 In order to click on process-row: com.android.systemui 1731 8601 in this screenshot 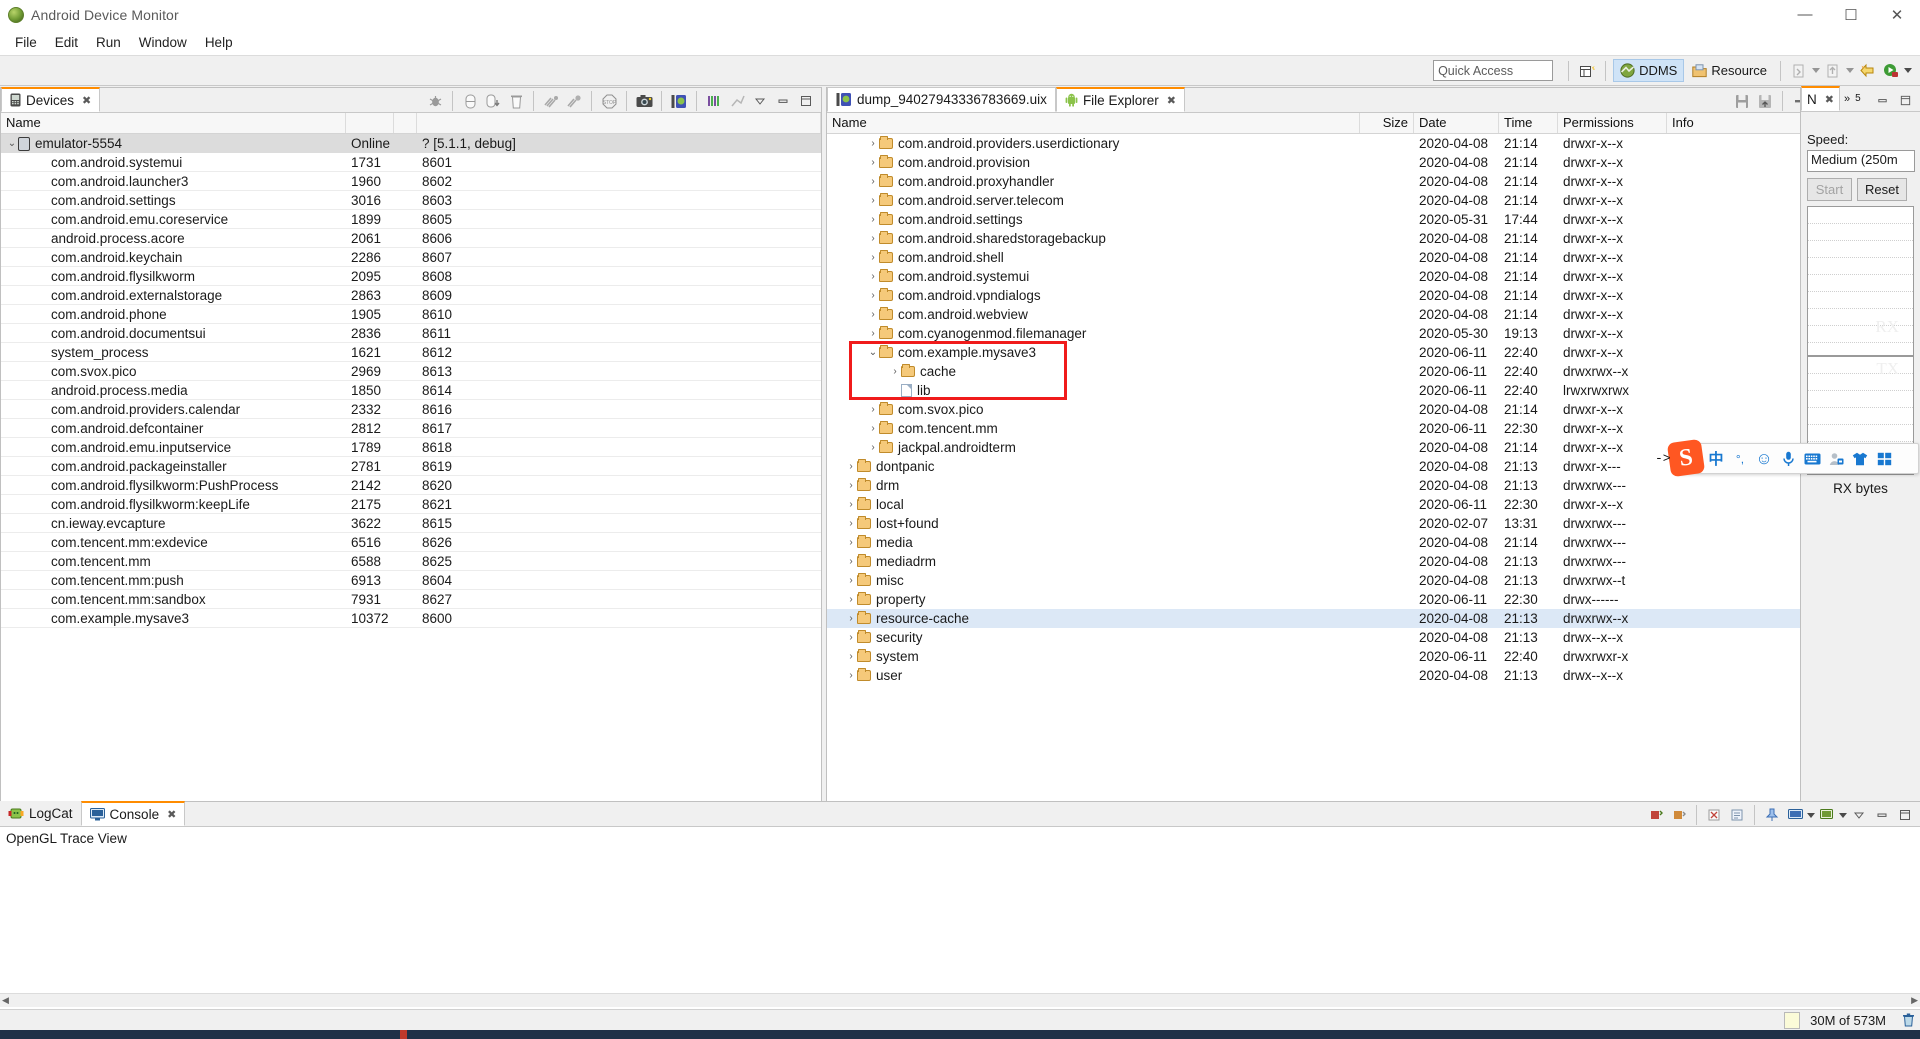, I will do `click(411, 162)`.